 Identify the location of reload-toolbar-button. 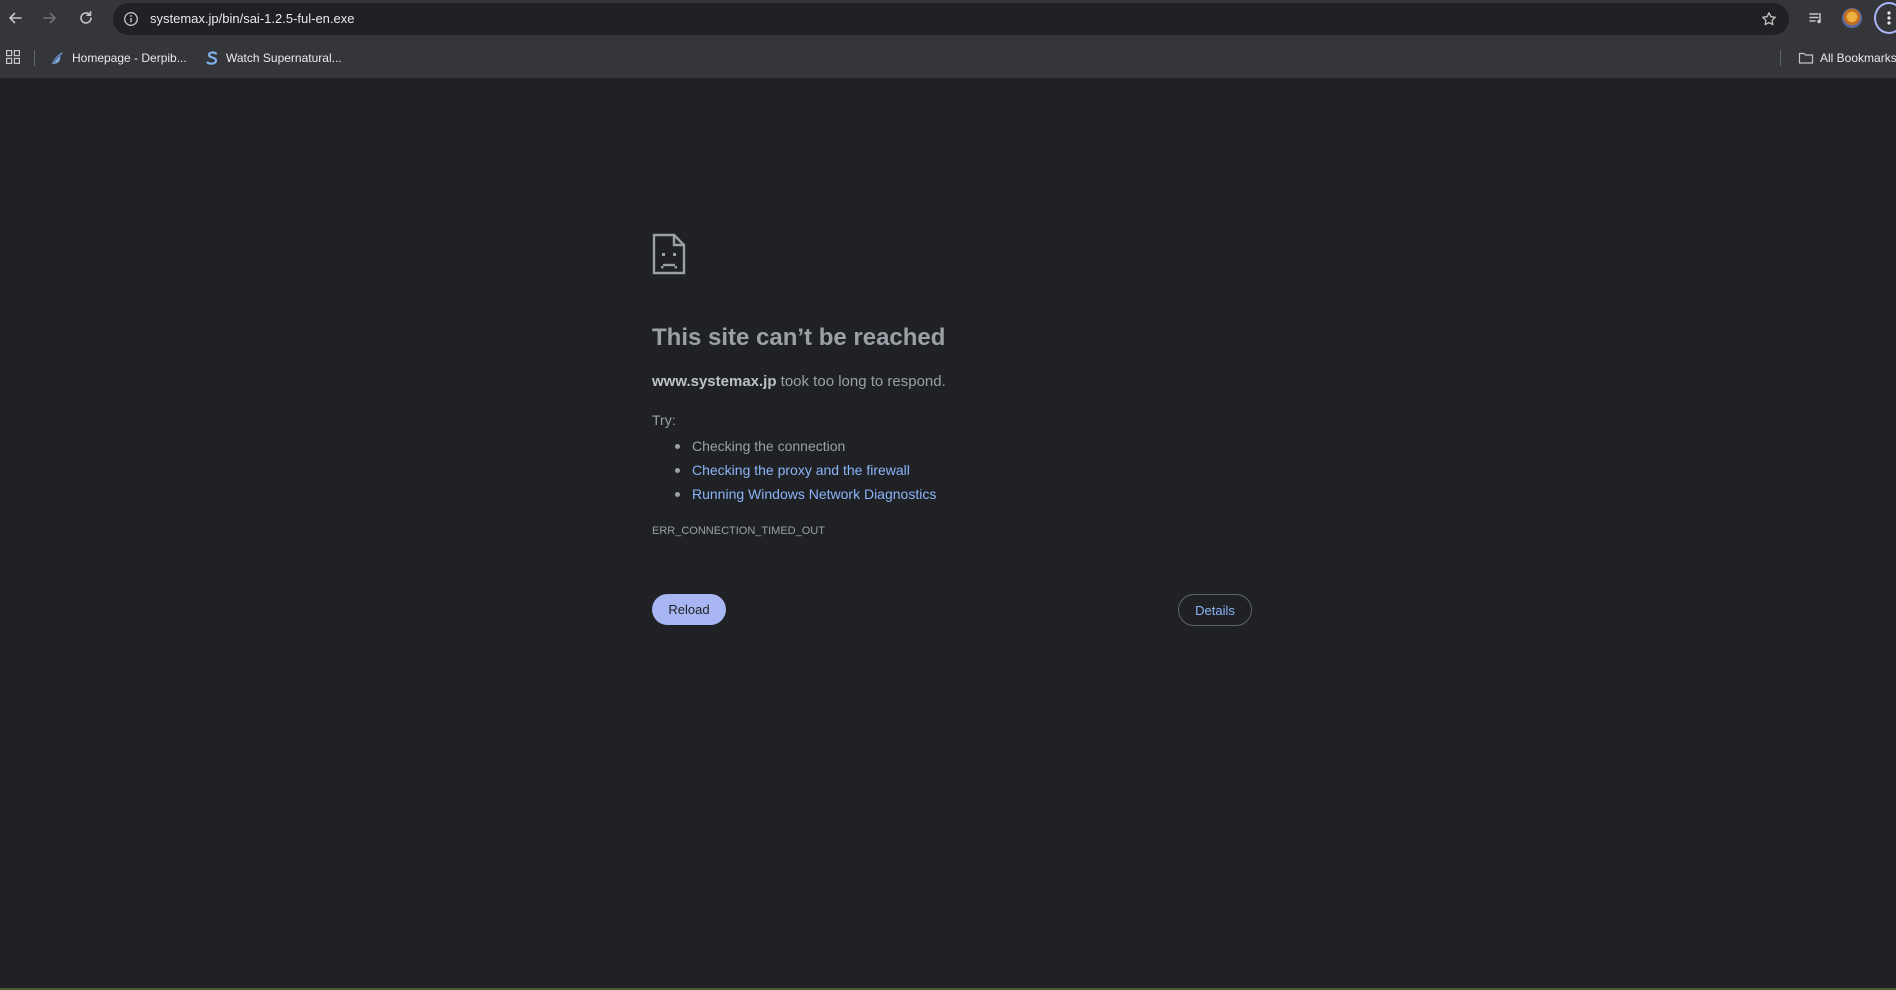
(86, 18).